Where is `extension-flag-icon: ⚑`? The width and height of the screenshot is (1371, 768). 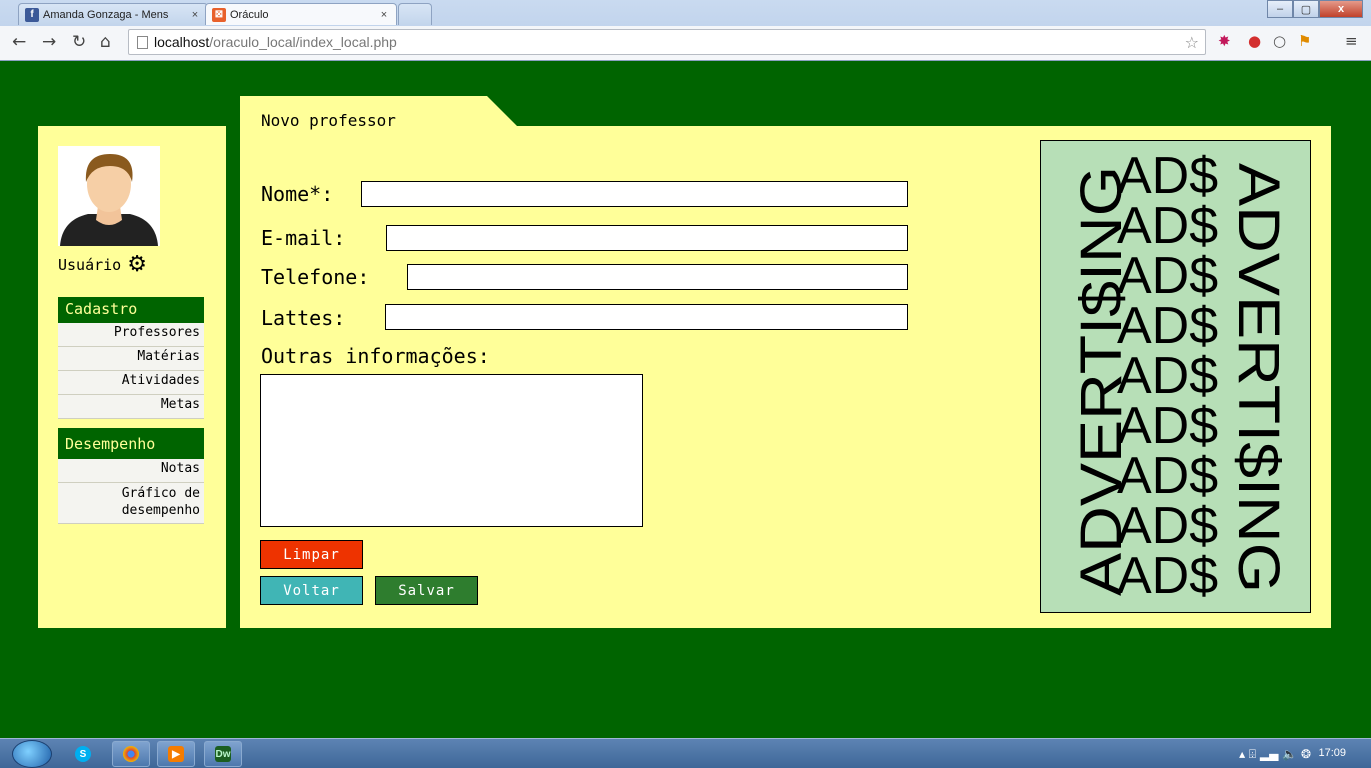
extension-flag-icon: ⚑ is located at coordinates (1304, 41).